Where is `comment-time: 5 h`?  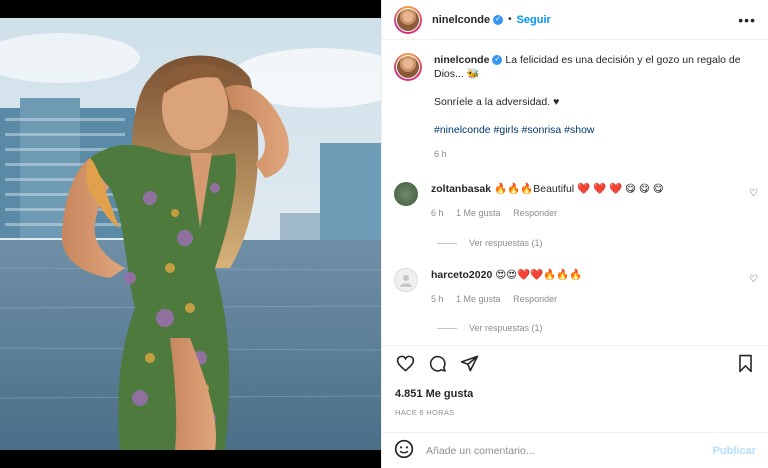 comment-time: 5 h is located at coordinates (437, 299).